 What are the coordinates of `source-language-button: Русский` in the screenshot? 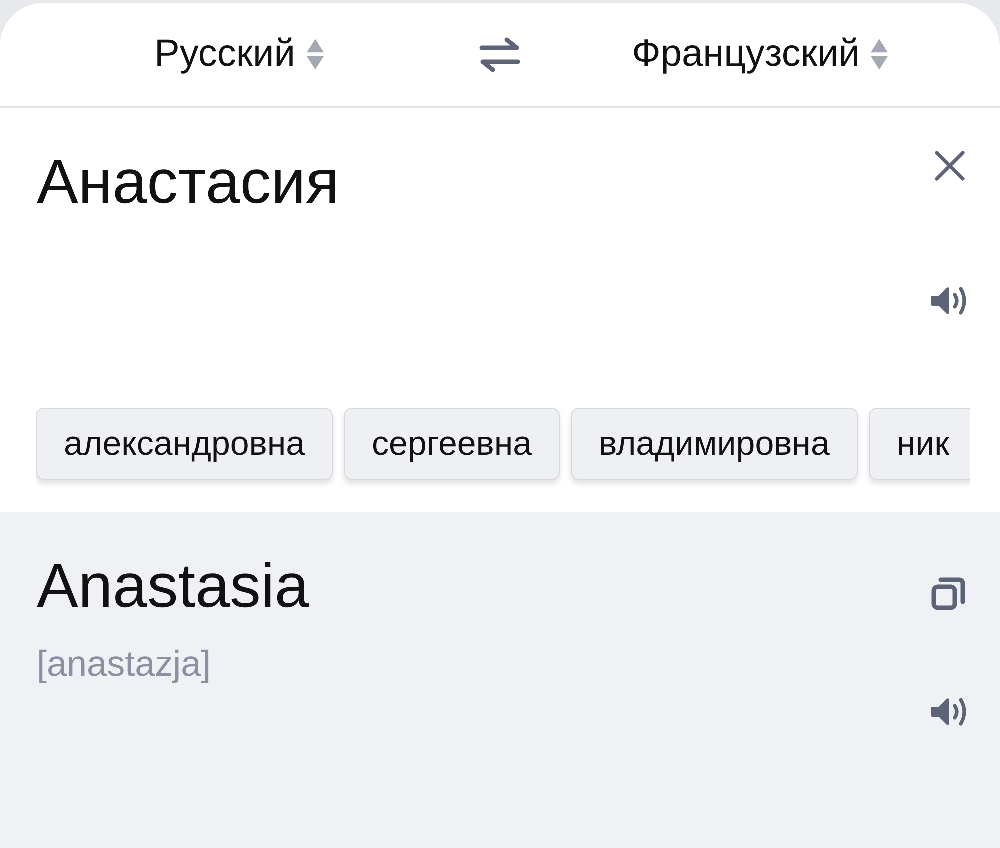 It's located at (239, 54).